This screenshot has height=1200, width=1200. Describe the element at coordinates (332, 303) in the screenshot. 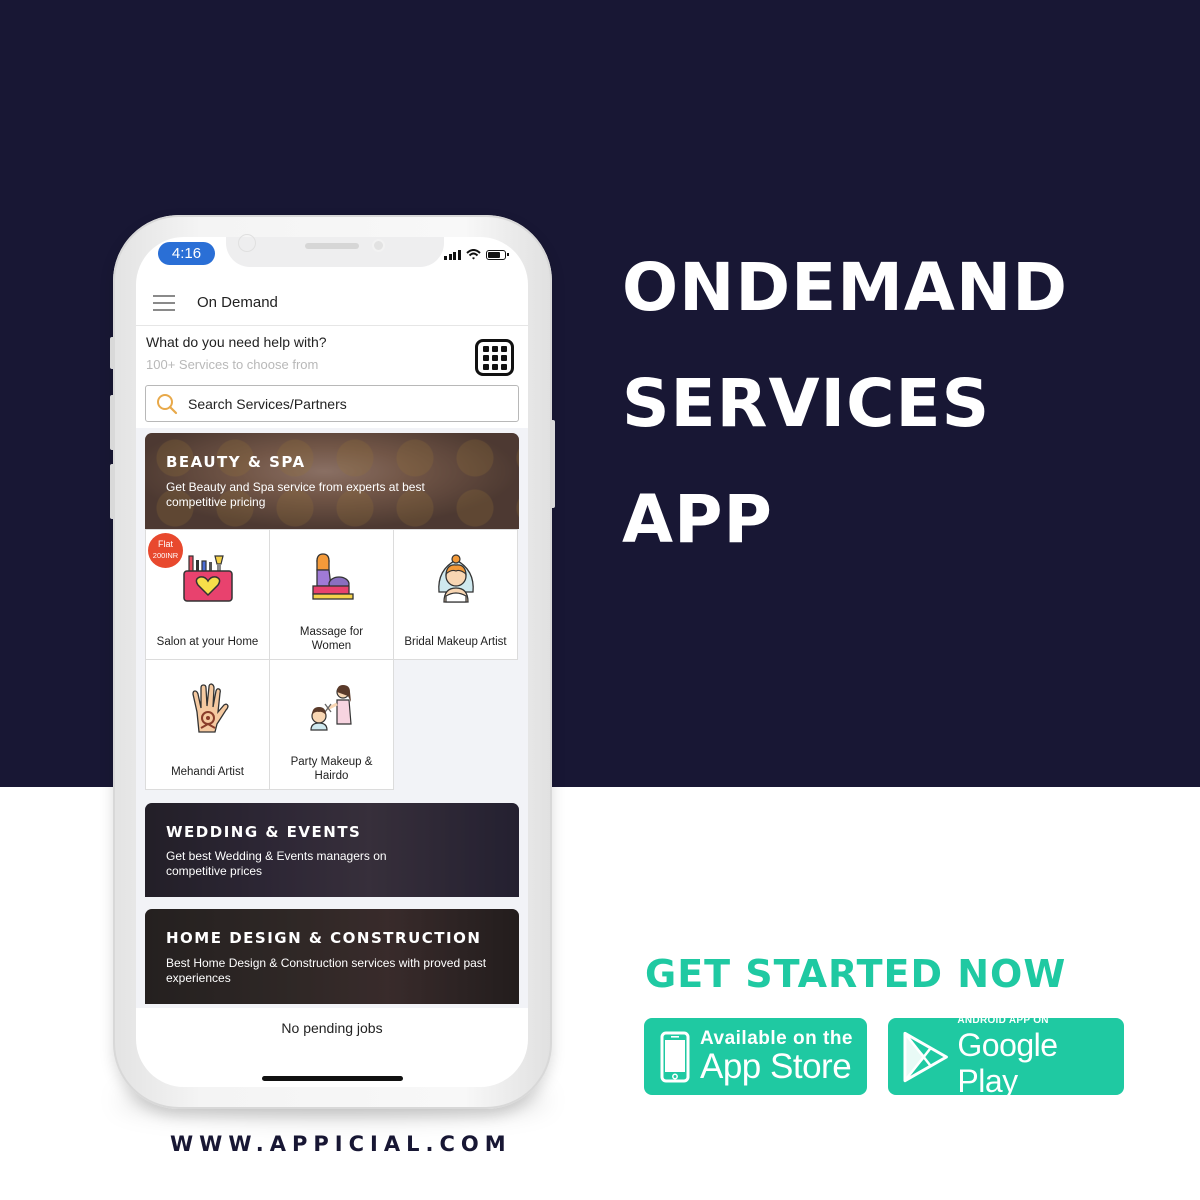

I see `app-header: On Demand` at that location.